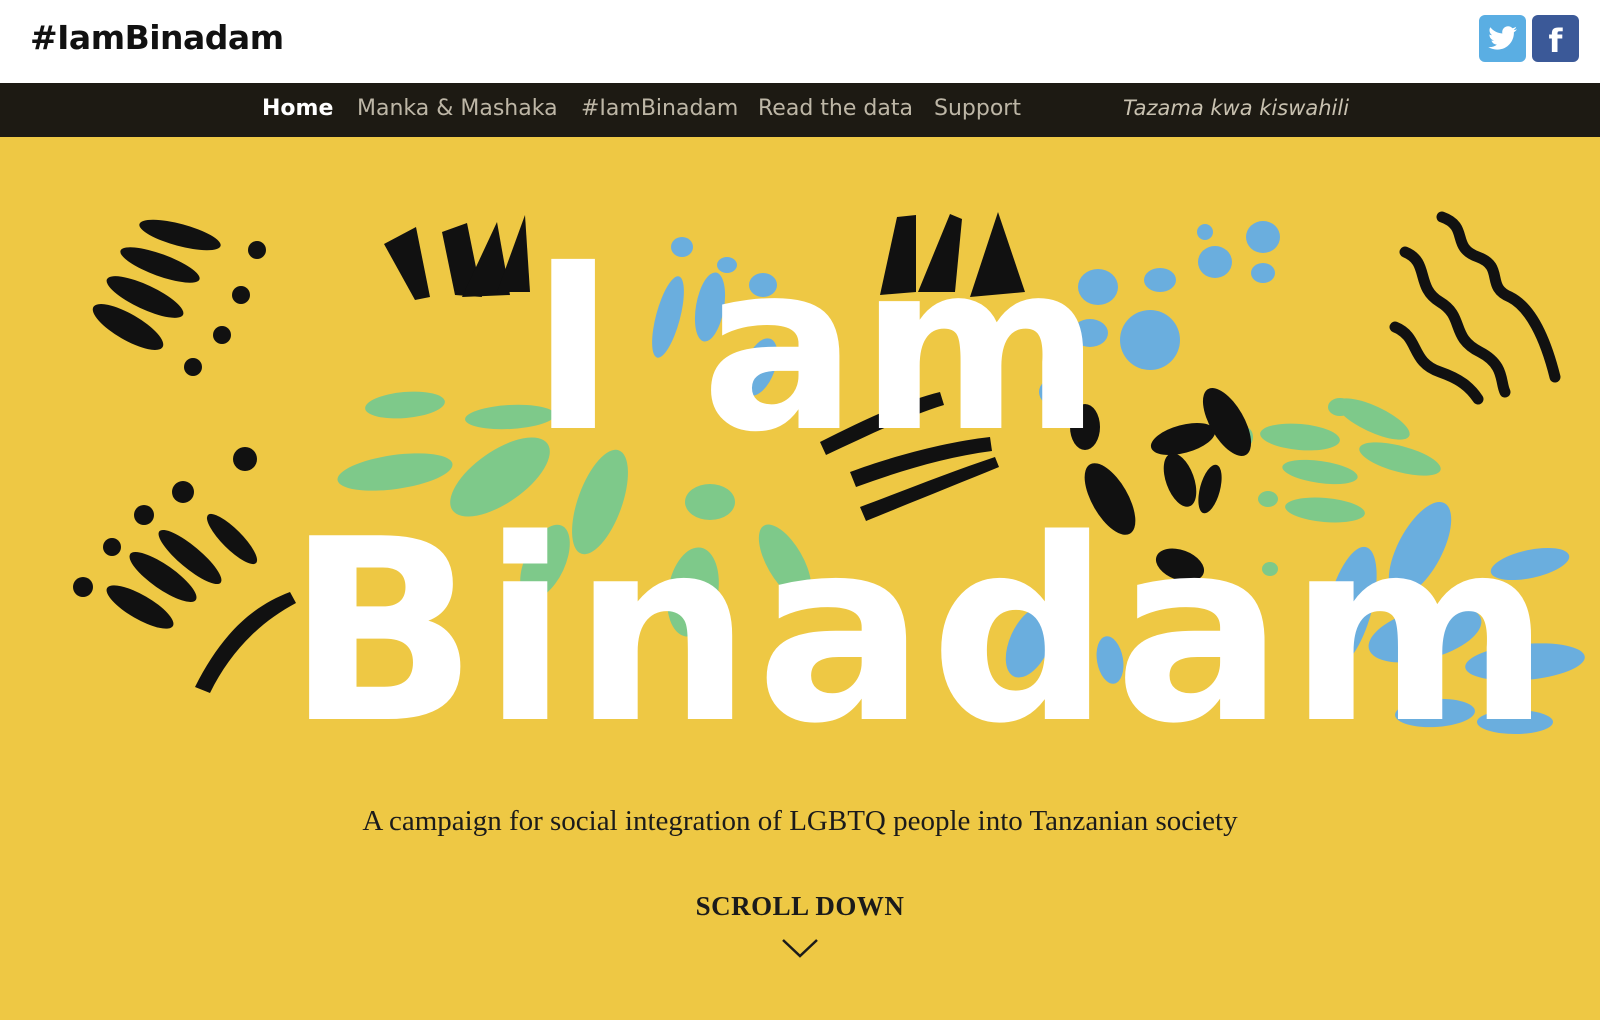 The width and height of the screenshot is (1600, 1020). What do you see at coordinates (157, 37) in the screenshot?
I see `site-logo: #IamBinadam` at bounding box center [157, 37].